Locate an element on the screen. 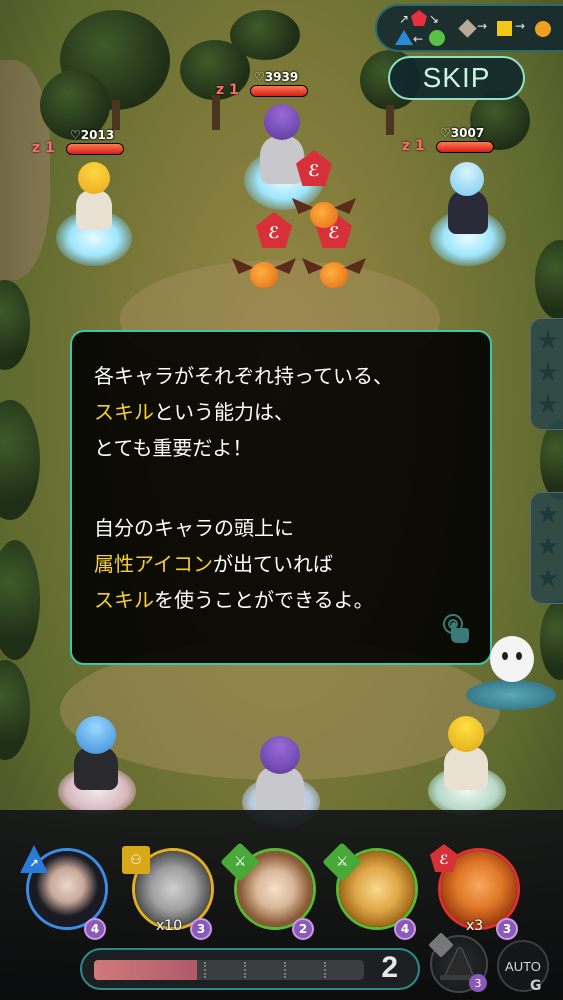  gauge-value: 2 is located at coordinates (389, 967).